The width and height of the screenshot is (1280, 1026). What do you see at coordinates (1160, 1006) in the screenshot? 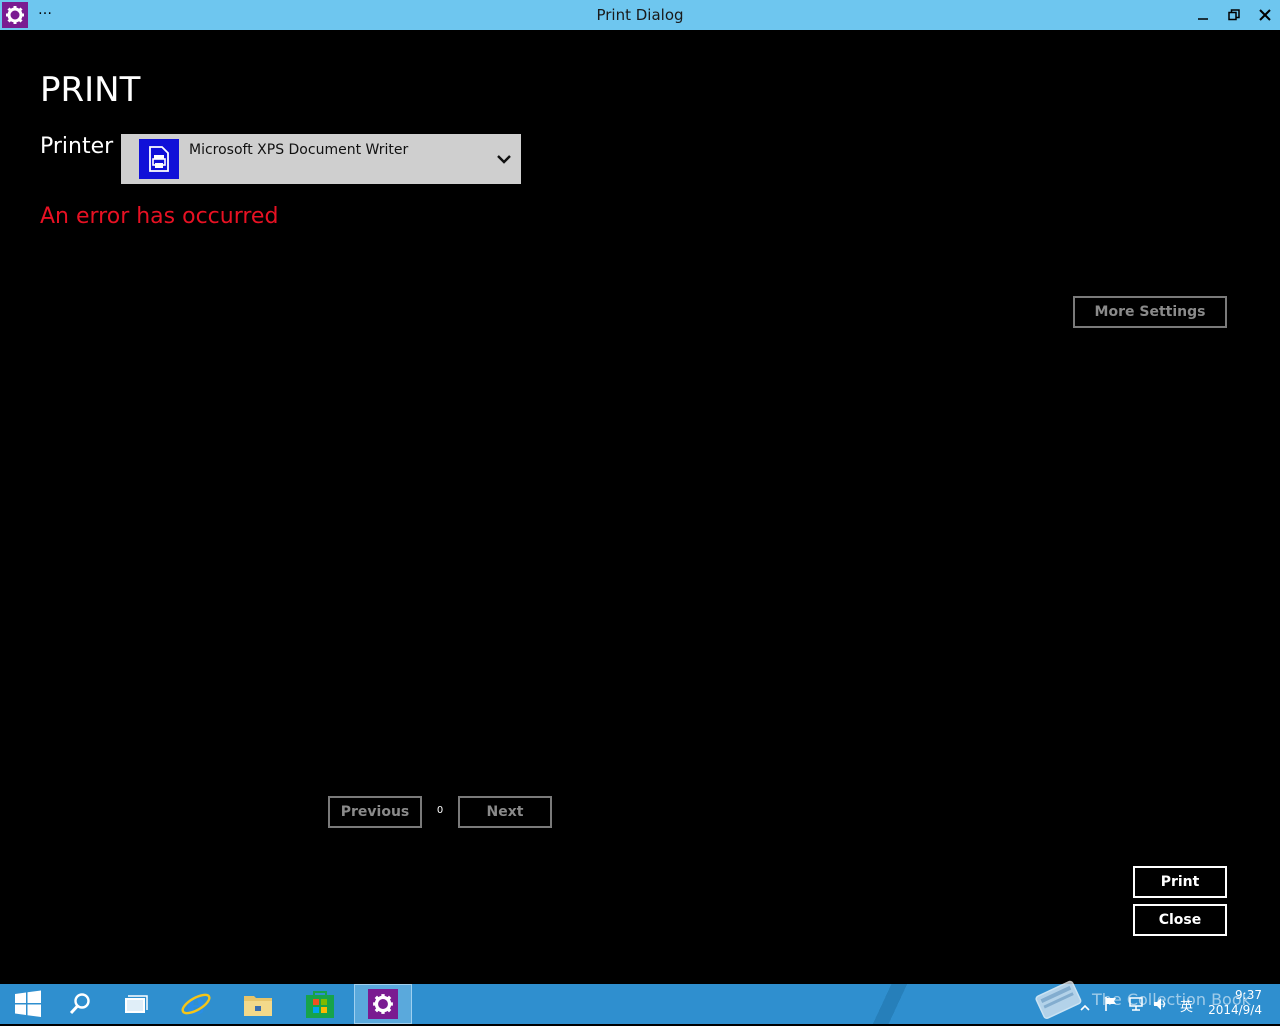
I see `volume-icon` at bounding box center [1160, 1006].